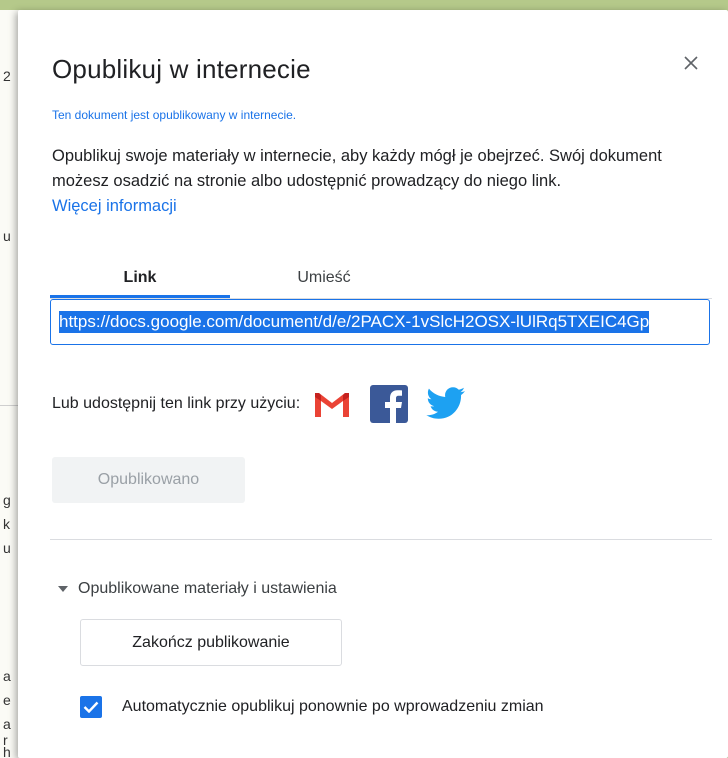 This screenshot has height=758, width=728. What do you see at coordinates (114, 206) in the screenshot?
I see `more-info-link: Więcej informacji` at bounding box center [114, 206].